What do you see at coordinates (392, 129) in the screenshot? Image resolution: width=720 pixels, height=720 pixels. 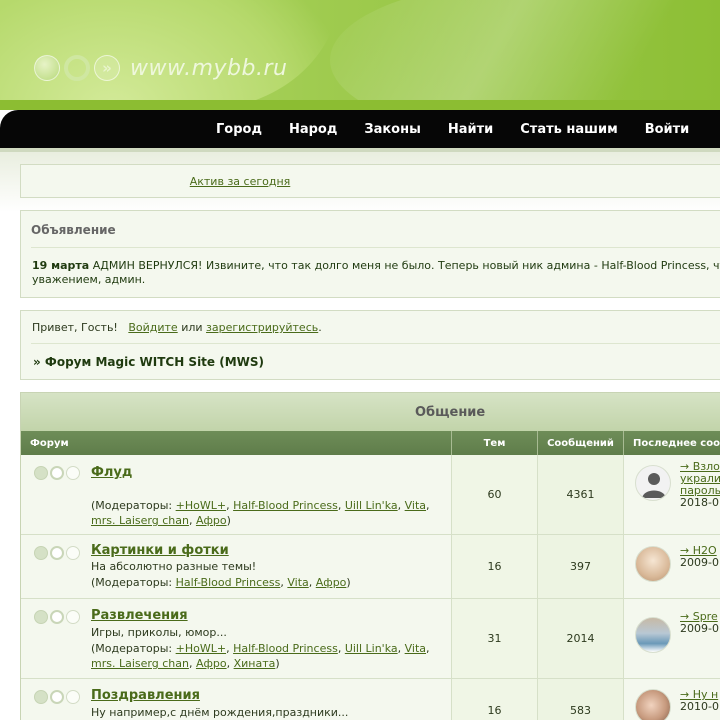 I see `nav-item-rules: Законы` at bounding box center [392, 129].